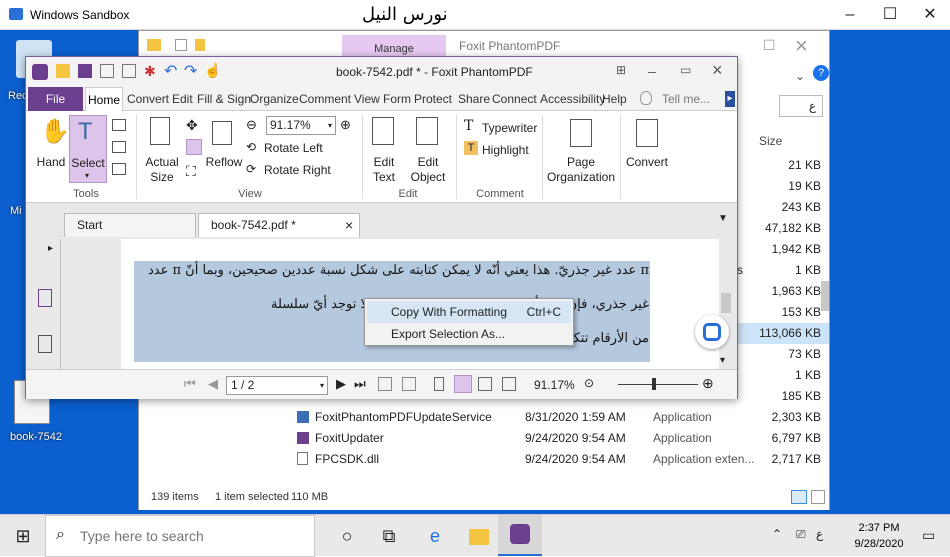 This screenshot has height=557, width=950. What do you see at coordinates (63, 71) in the screenshot?
I see `open-icon` at bounding box center [63, 71].